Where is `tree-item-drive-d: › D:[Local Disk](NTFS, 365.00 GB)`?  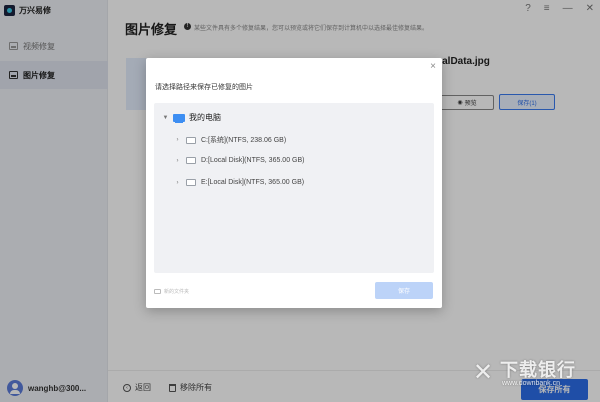
tree-item-drive-d: › D:[Local Disk](NTFS, 365.00 GB) is located at coordinates (239, 160).